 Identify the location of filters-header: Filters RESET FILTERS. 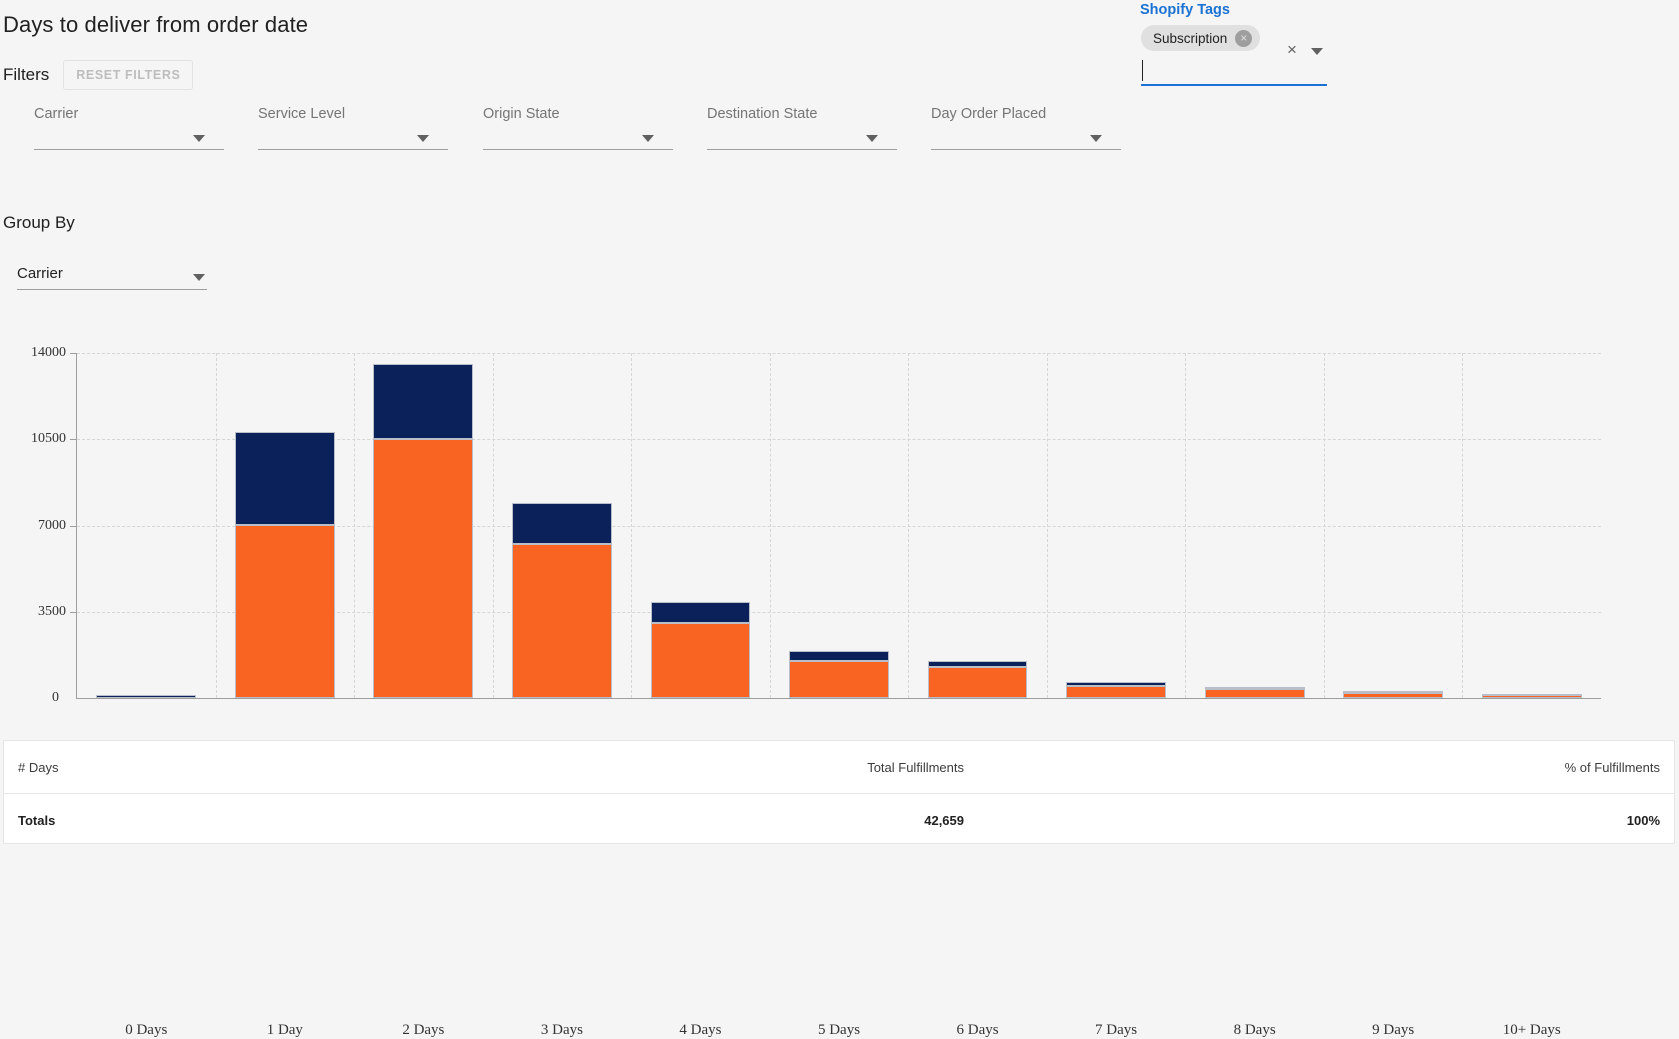
(98, 75).